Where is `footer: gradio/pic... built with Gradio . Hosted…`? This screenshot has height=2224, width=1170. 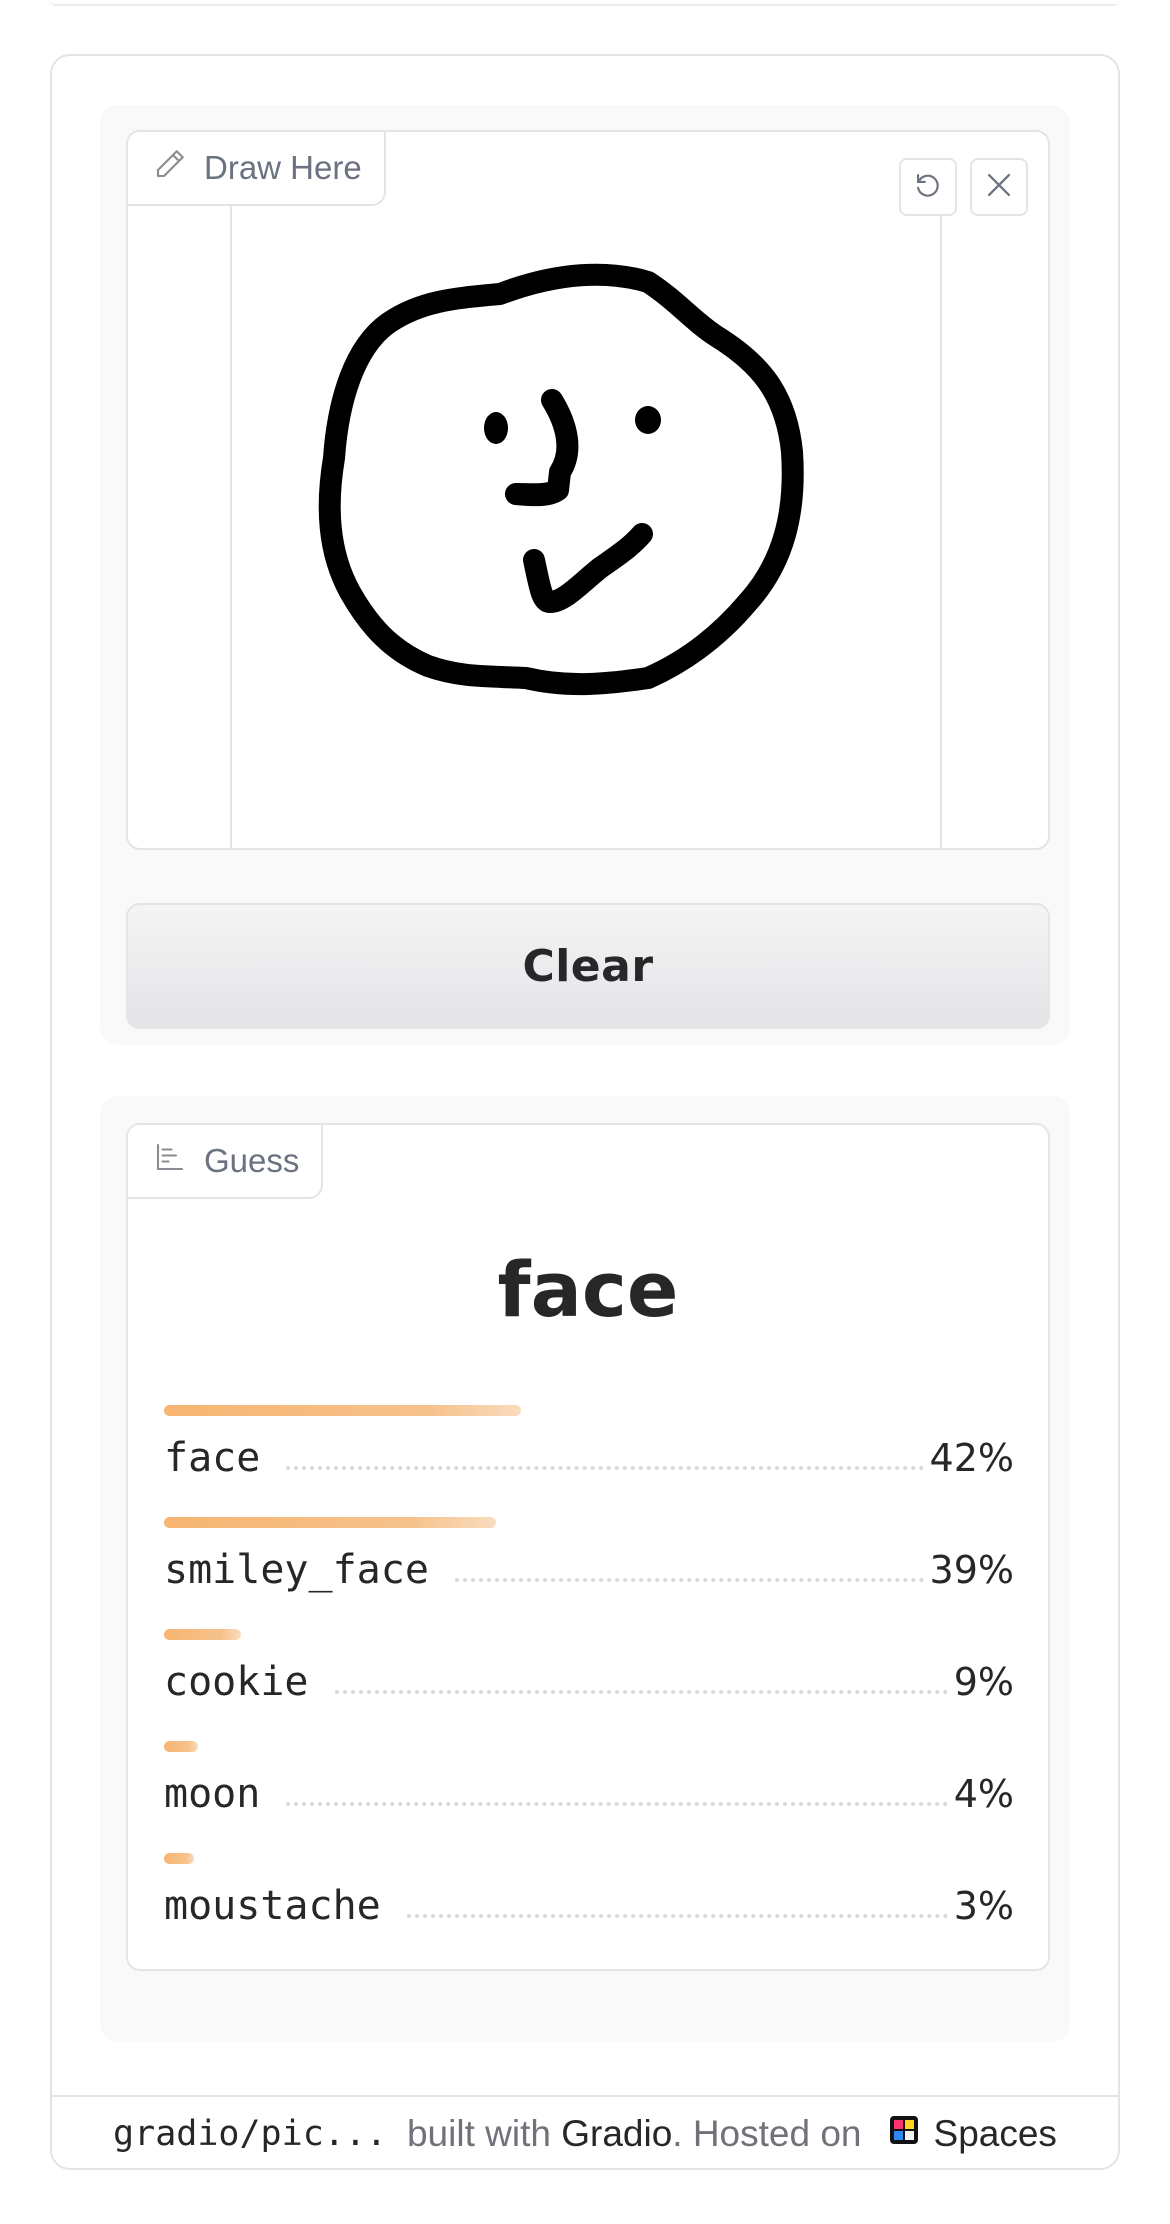 footer: gradio/pic... built with Gradio . Hosted… is located at coordinates (585, 2131).